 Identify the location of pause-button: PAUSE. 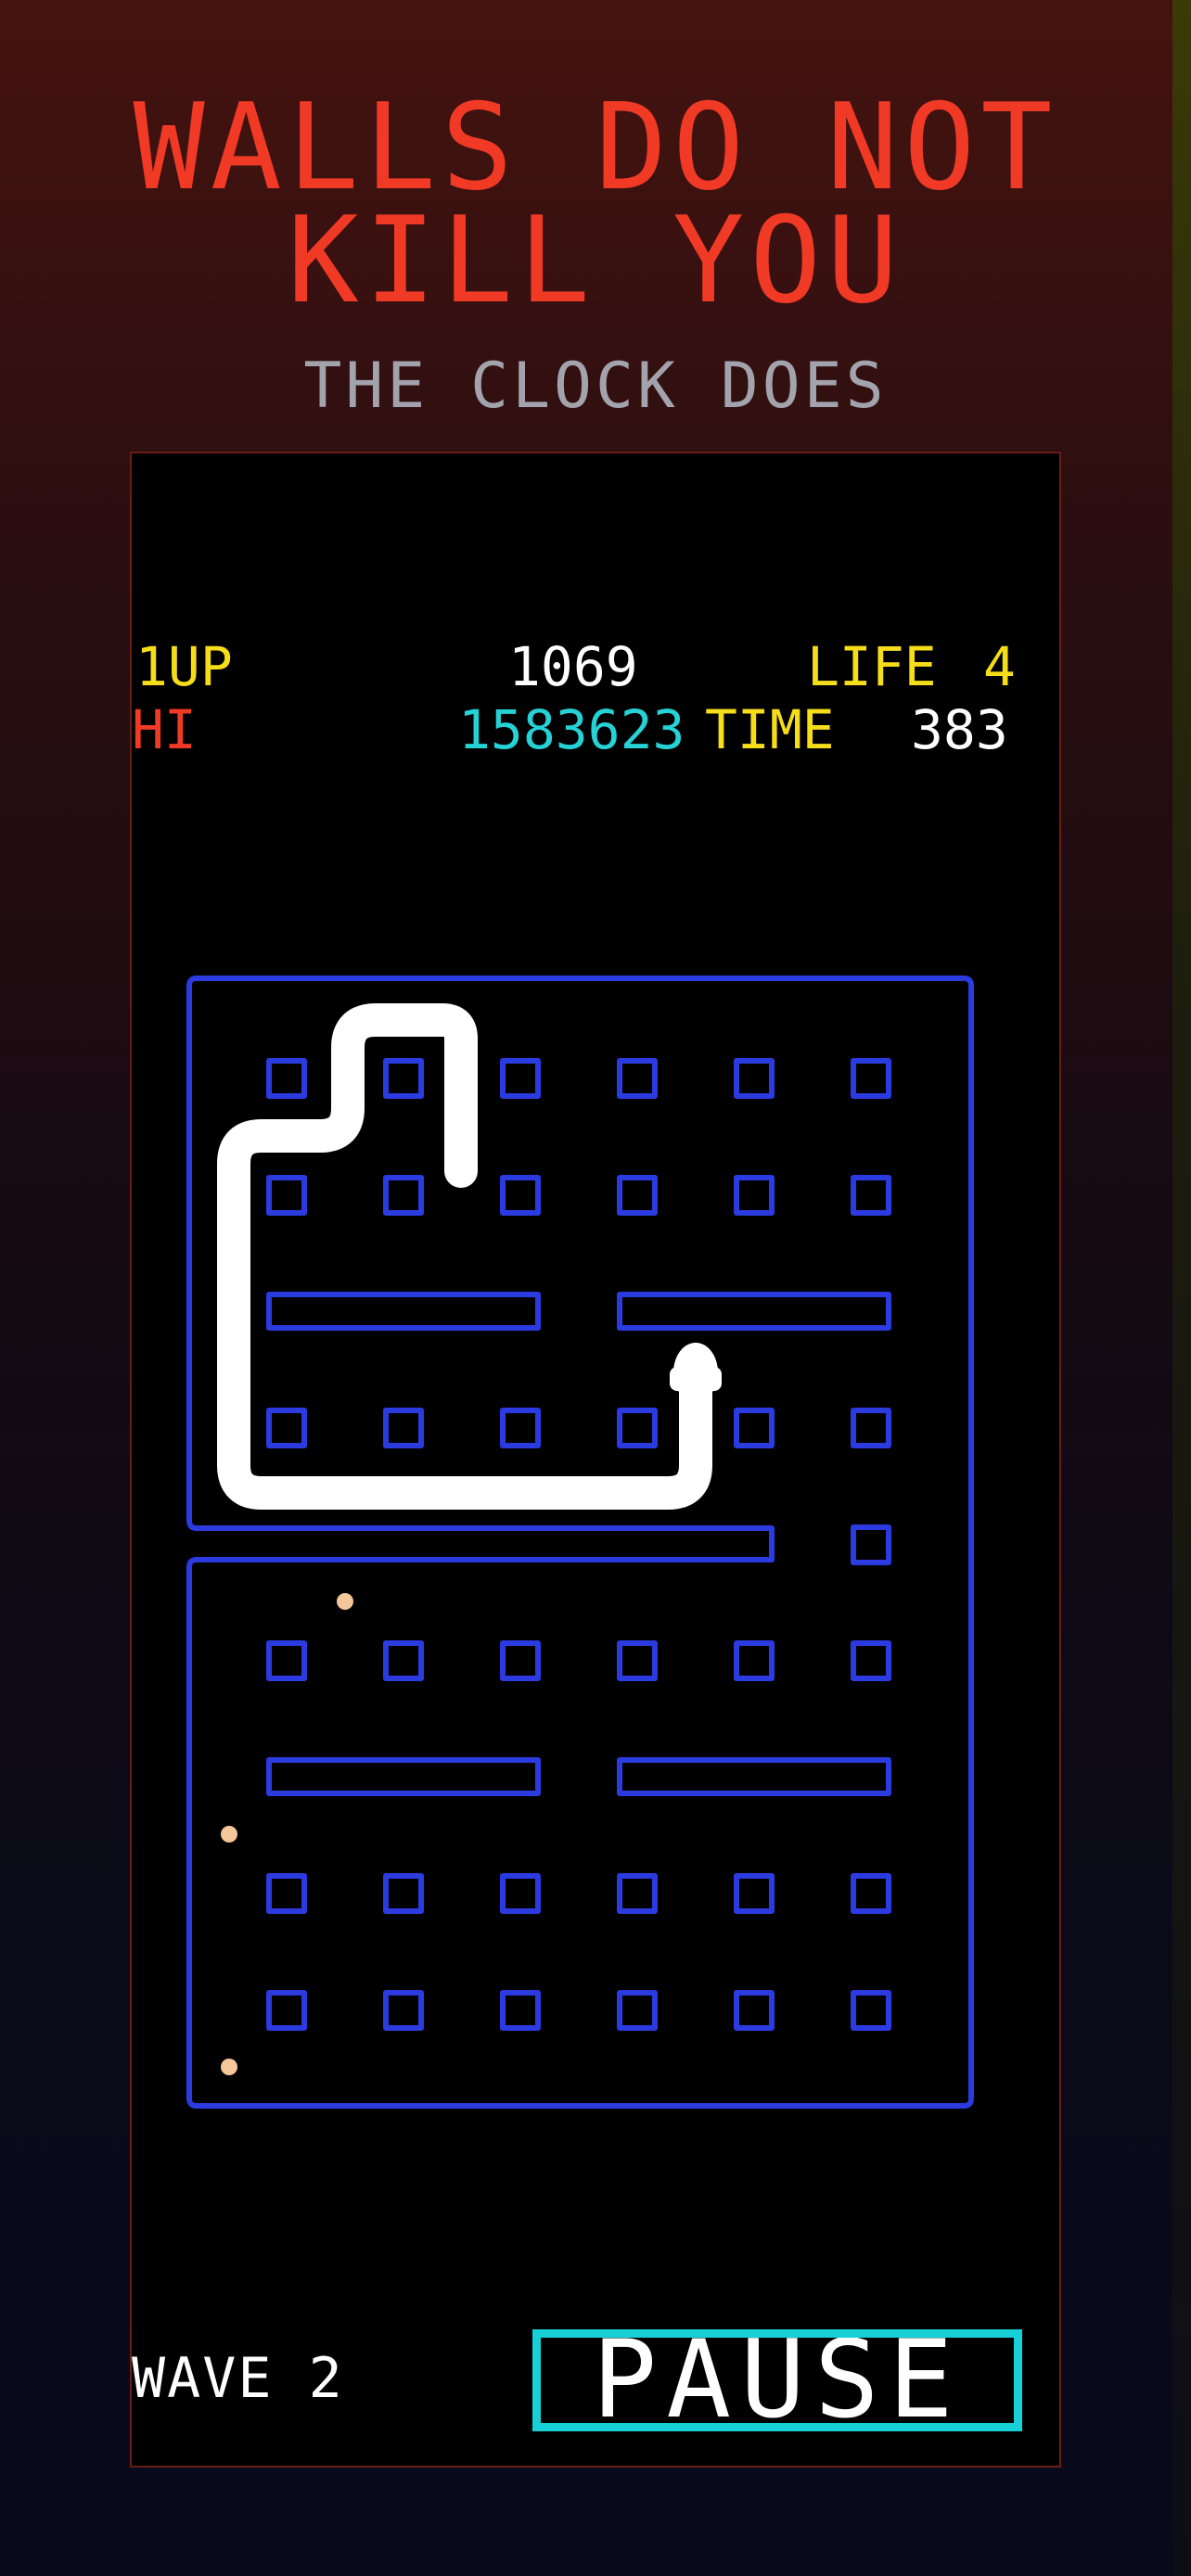
(777, 2380).